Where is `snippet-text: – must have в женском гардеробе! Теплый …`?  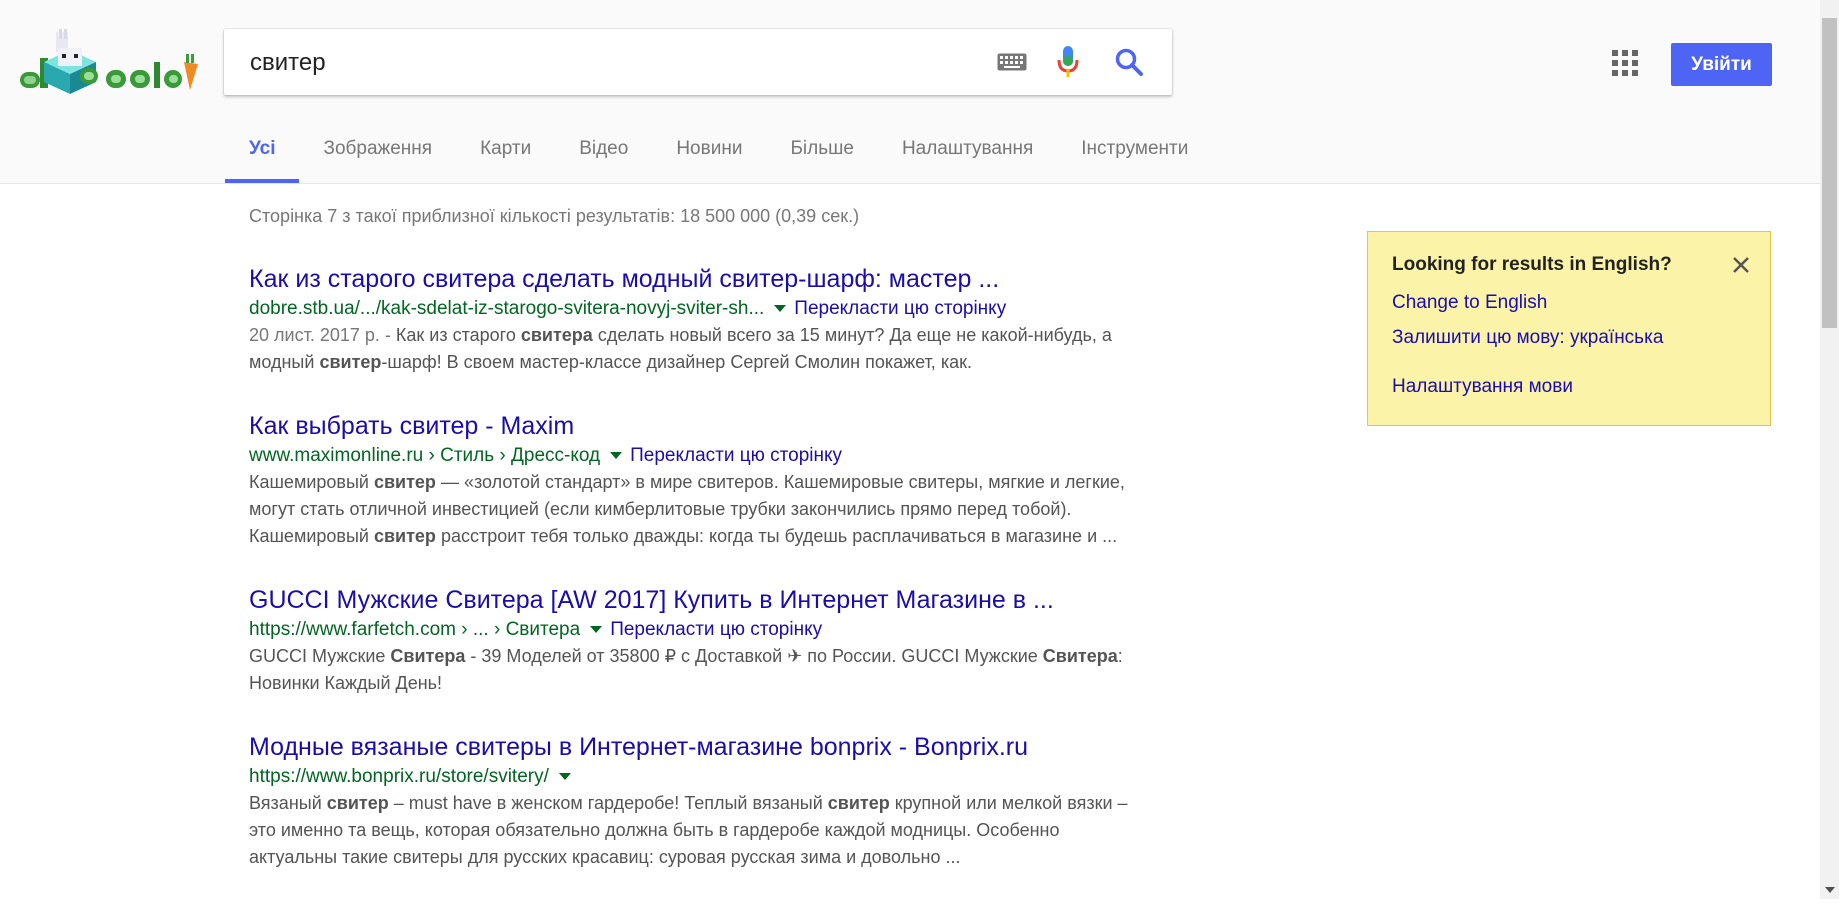 snippet-text: – must have в женском гардеробе! Теплый … is located at coordinates (608, 803).